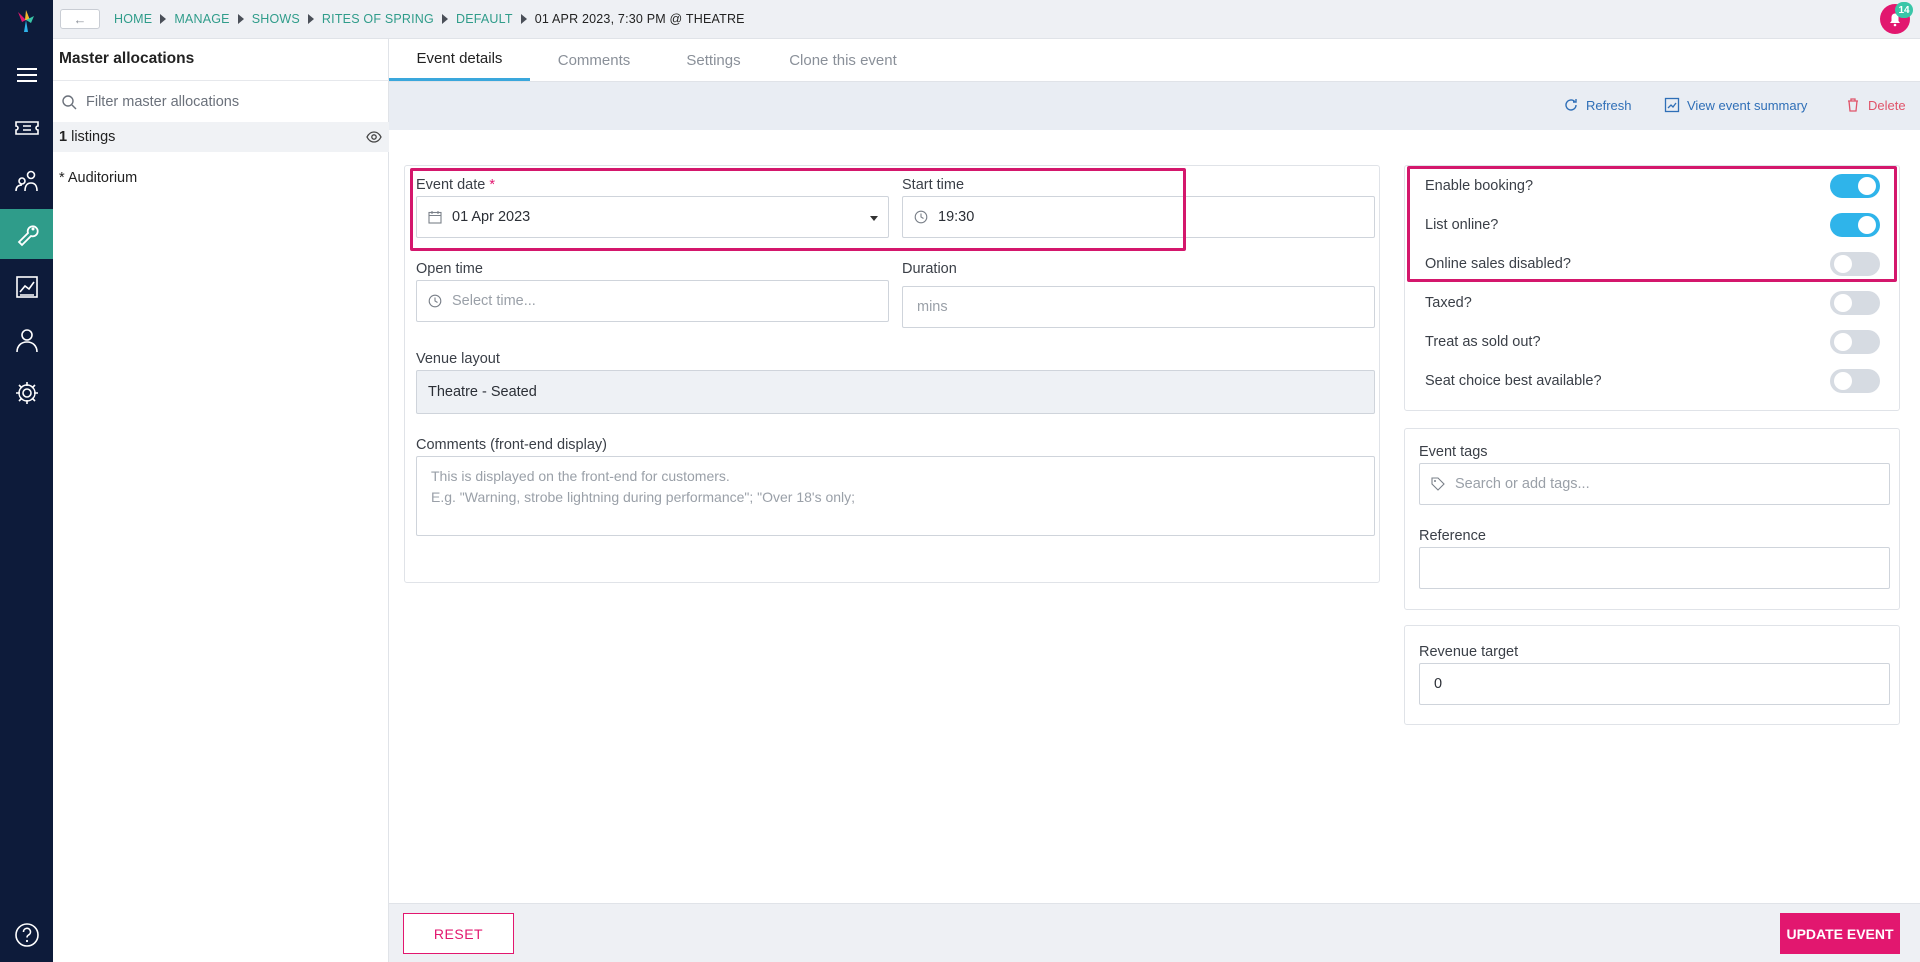 Image resolution: width=1920 pixels, height=962 pixels. What do you see at coordinates (1652, 303) in the screenshot?
I see `toggle-row-taxed: Taxed?` at bounding box center [1652, 303].